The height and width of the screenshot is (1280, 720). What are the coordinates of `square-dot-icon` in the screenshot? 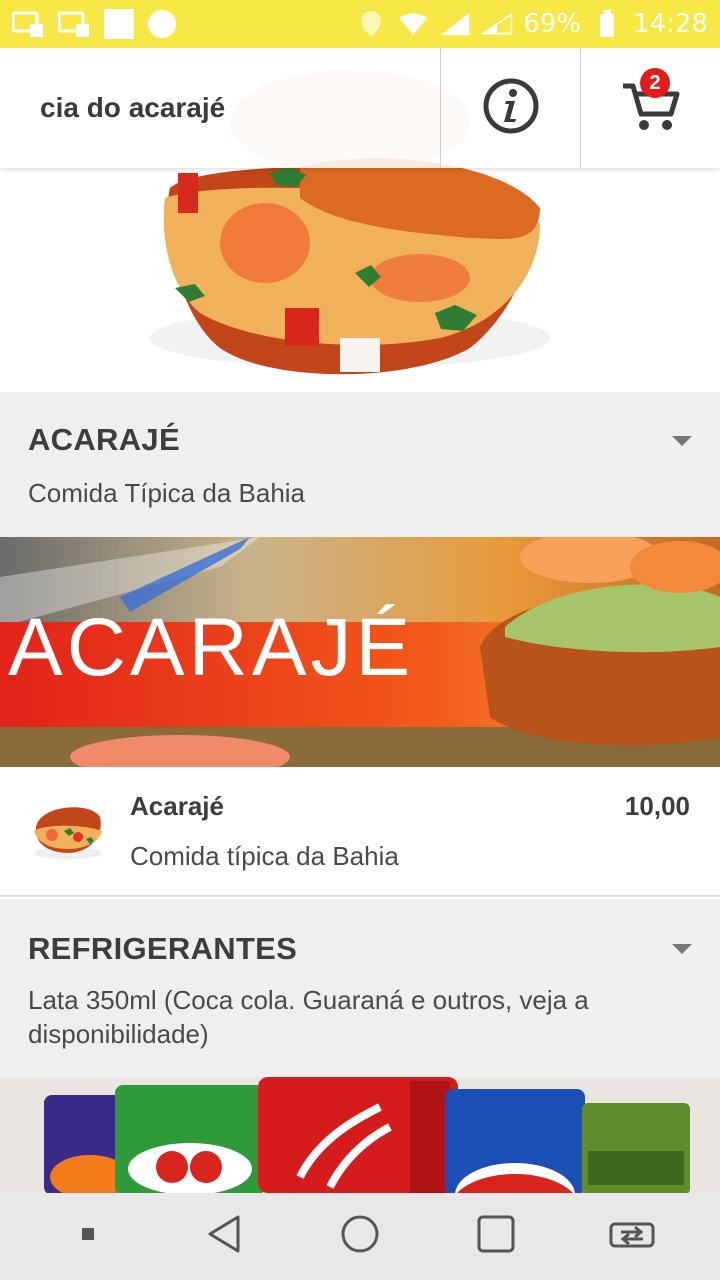 It's located at (88, 1236).